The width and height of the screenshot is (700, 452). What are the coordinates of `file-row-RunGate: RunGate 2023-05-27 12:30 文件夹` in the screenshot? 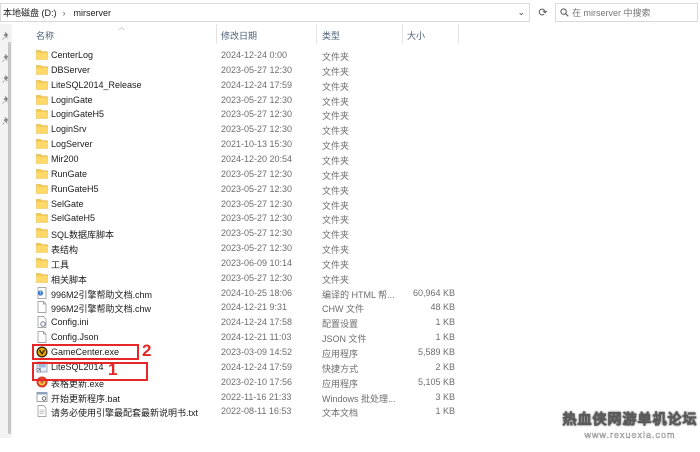 It's located at (240, 174).